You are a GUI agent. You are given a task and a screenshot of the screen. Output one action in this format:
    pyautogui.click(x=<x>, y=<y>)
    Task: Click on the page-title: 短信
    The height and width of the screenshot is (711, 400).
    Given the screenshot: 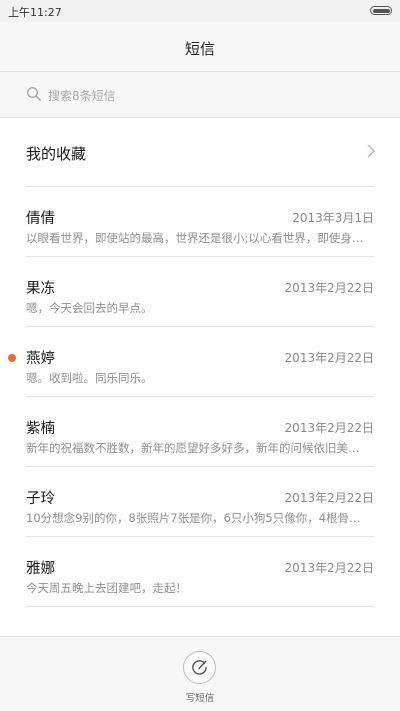 What is the action you would take?
    pyautogui.click(x=199, y=49)
    